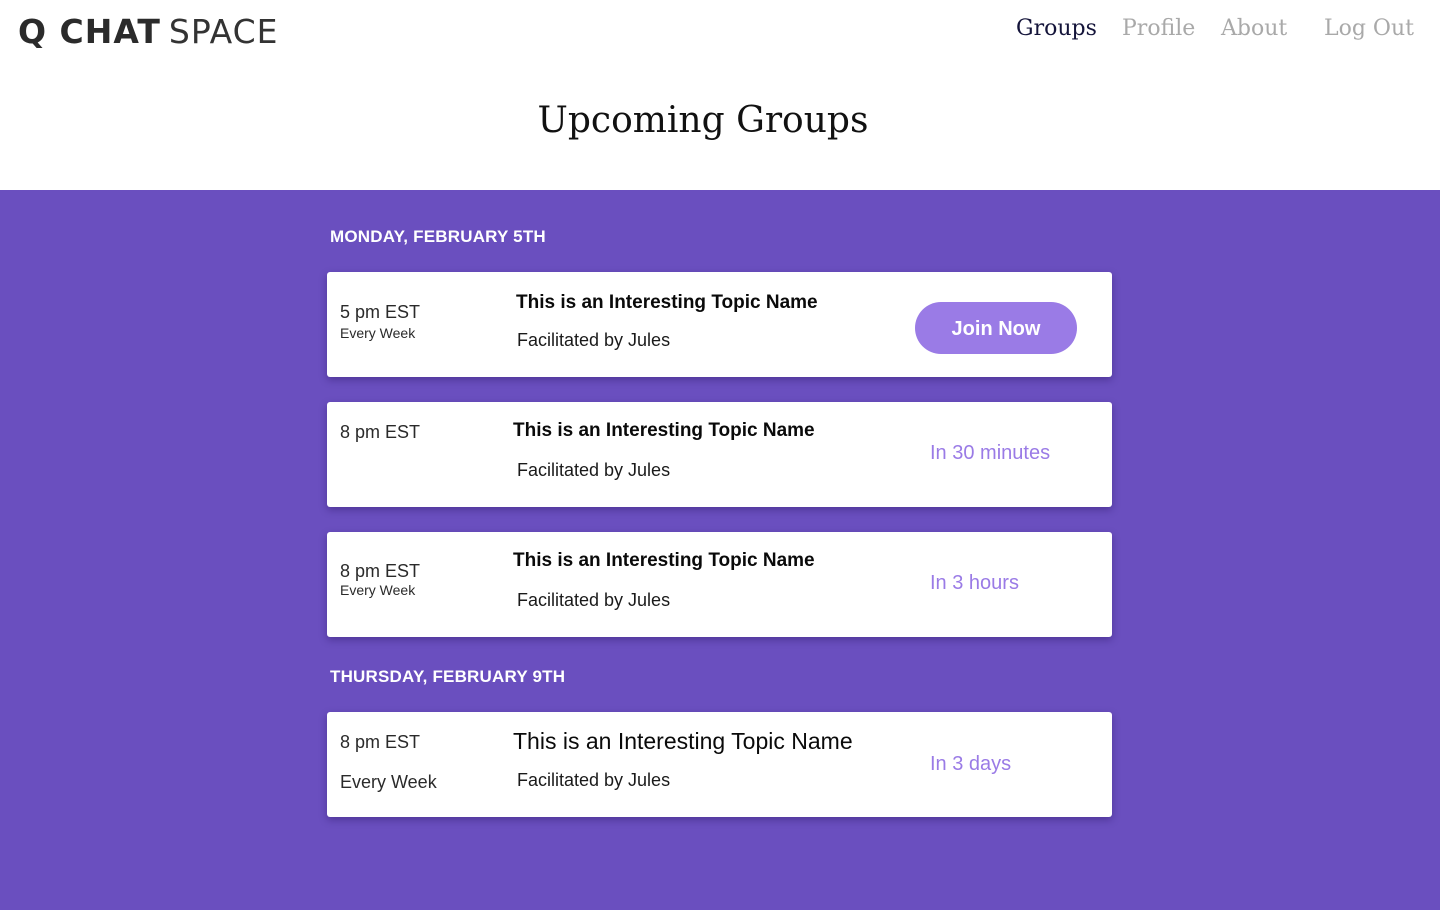  I want to click on logo-bold-text: Q CHAT, so click(89, 31).